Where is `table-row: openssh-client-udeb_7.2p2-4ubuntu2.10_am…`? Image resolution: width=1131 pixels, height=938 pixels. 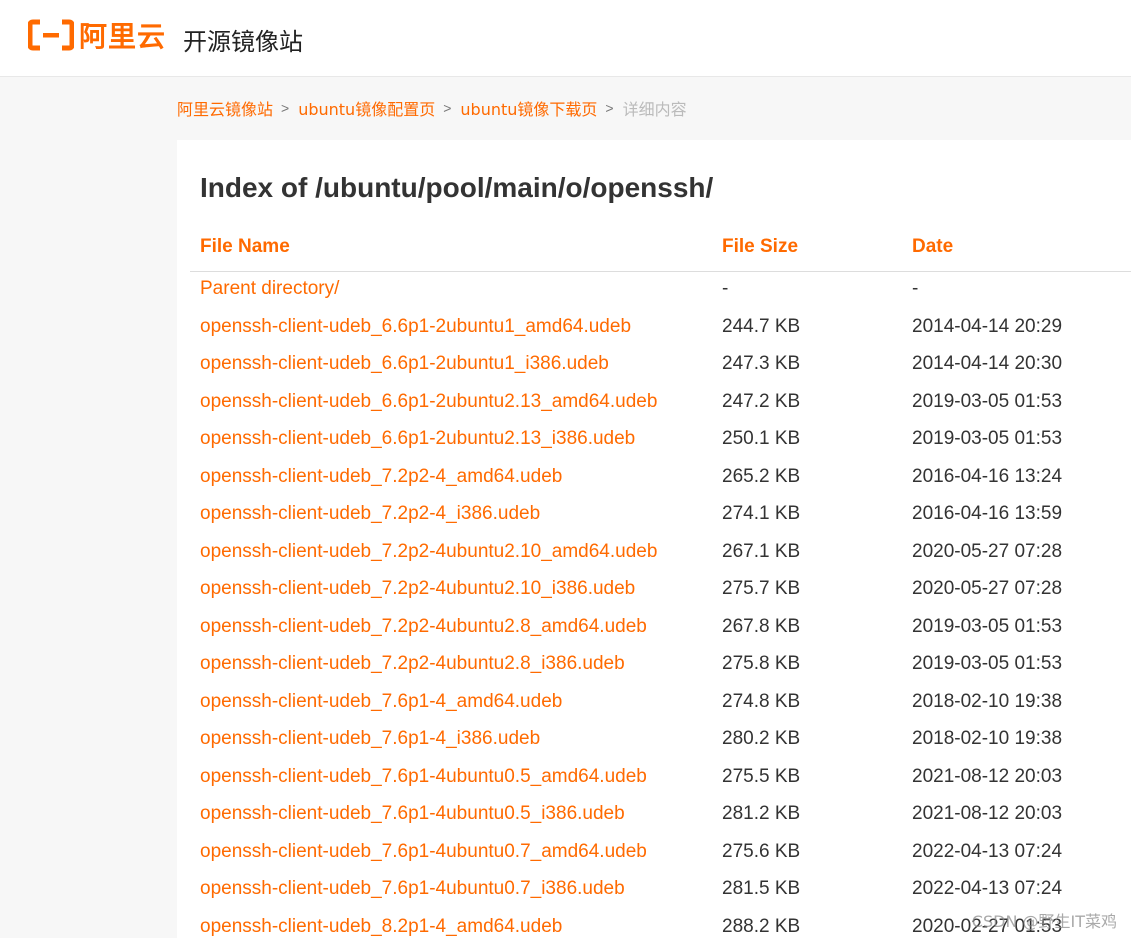 table-row: openssh-client-udeb_7.2p2-4ubuntu2.10_am… is located at coordinates (654, 553).